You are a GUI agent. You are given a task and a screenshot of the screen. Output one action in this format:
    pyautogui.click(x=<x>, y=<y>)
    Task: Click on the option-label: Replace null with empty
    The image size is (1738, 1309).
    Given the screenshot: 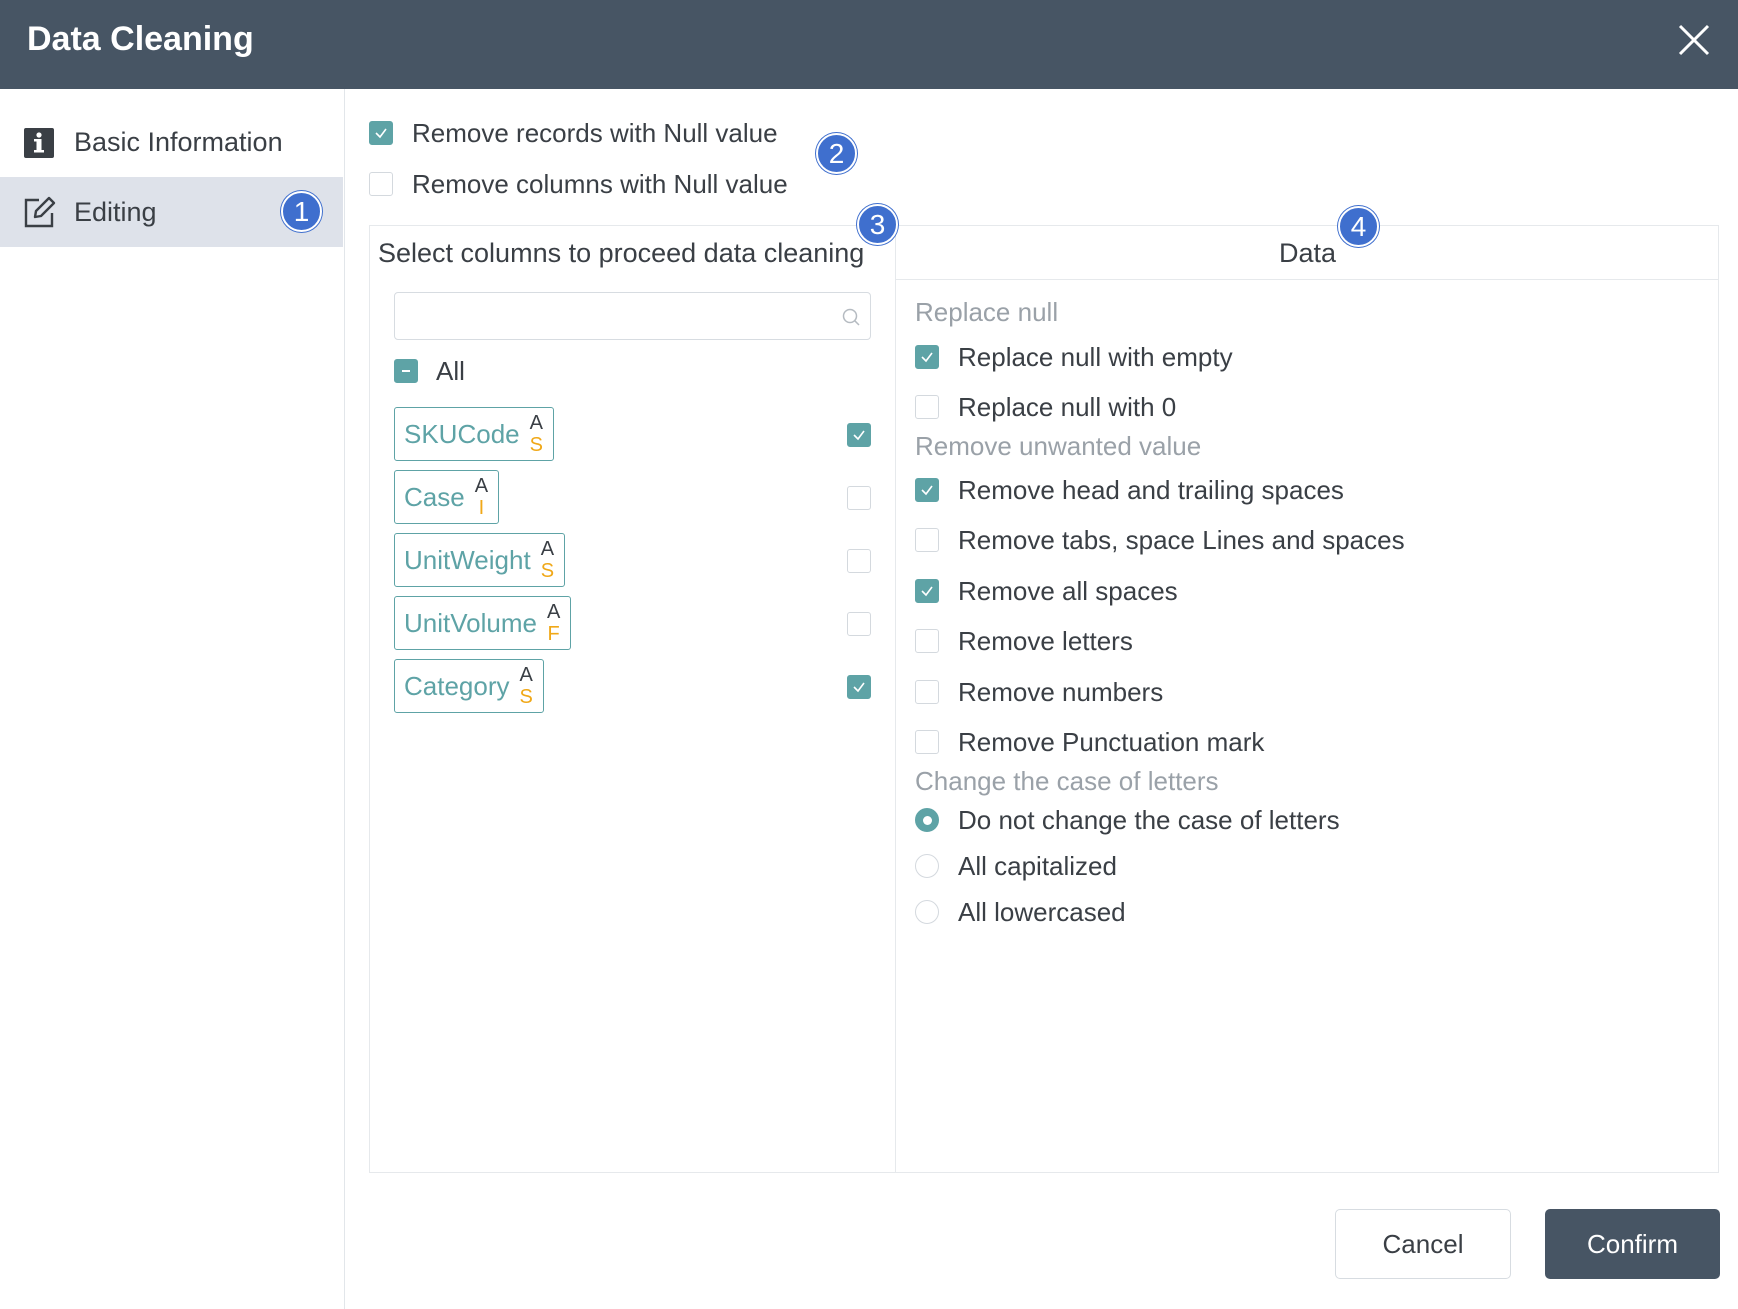 What is the action you would take?
    pyautogui.click(x=1095, y=356)
    